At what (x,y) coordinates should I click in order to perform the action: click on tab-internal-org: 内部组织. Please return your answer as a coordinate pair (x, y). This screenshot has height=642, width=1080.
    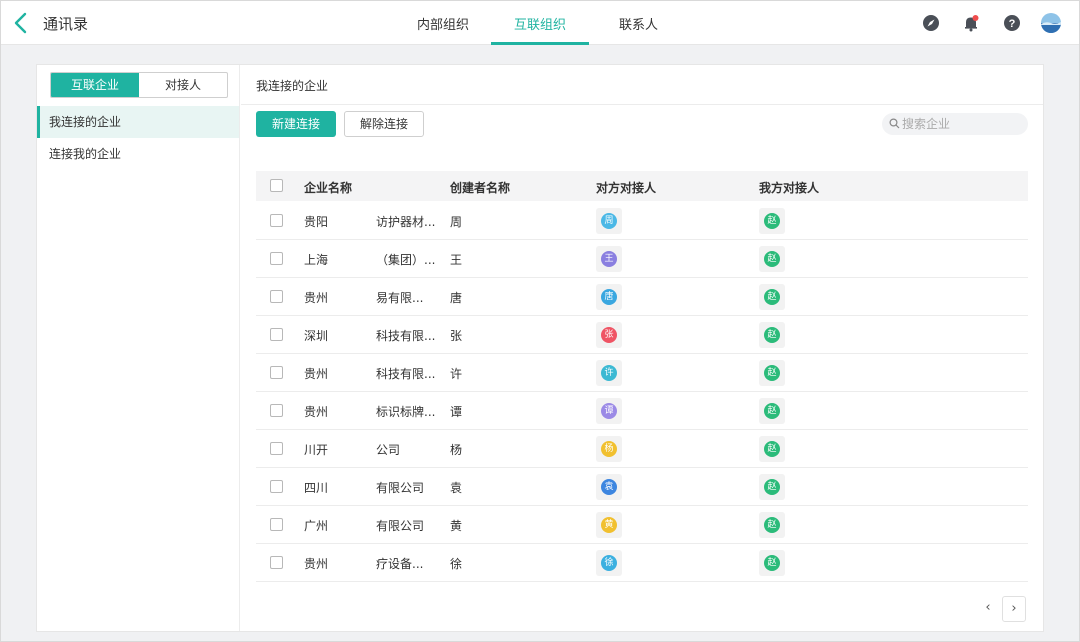
    Looking at the image, I should click on (443, 23).